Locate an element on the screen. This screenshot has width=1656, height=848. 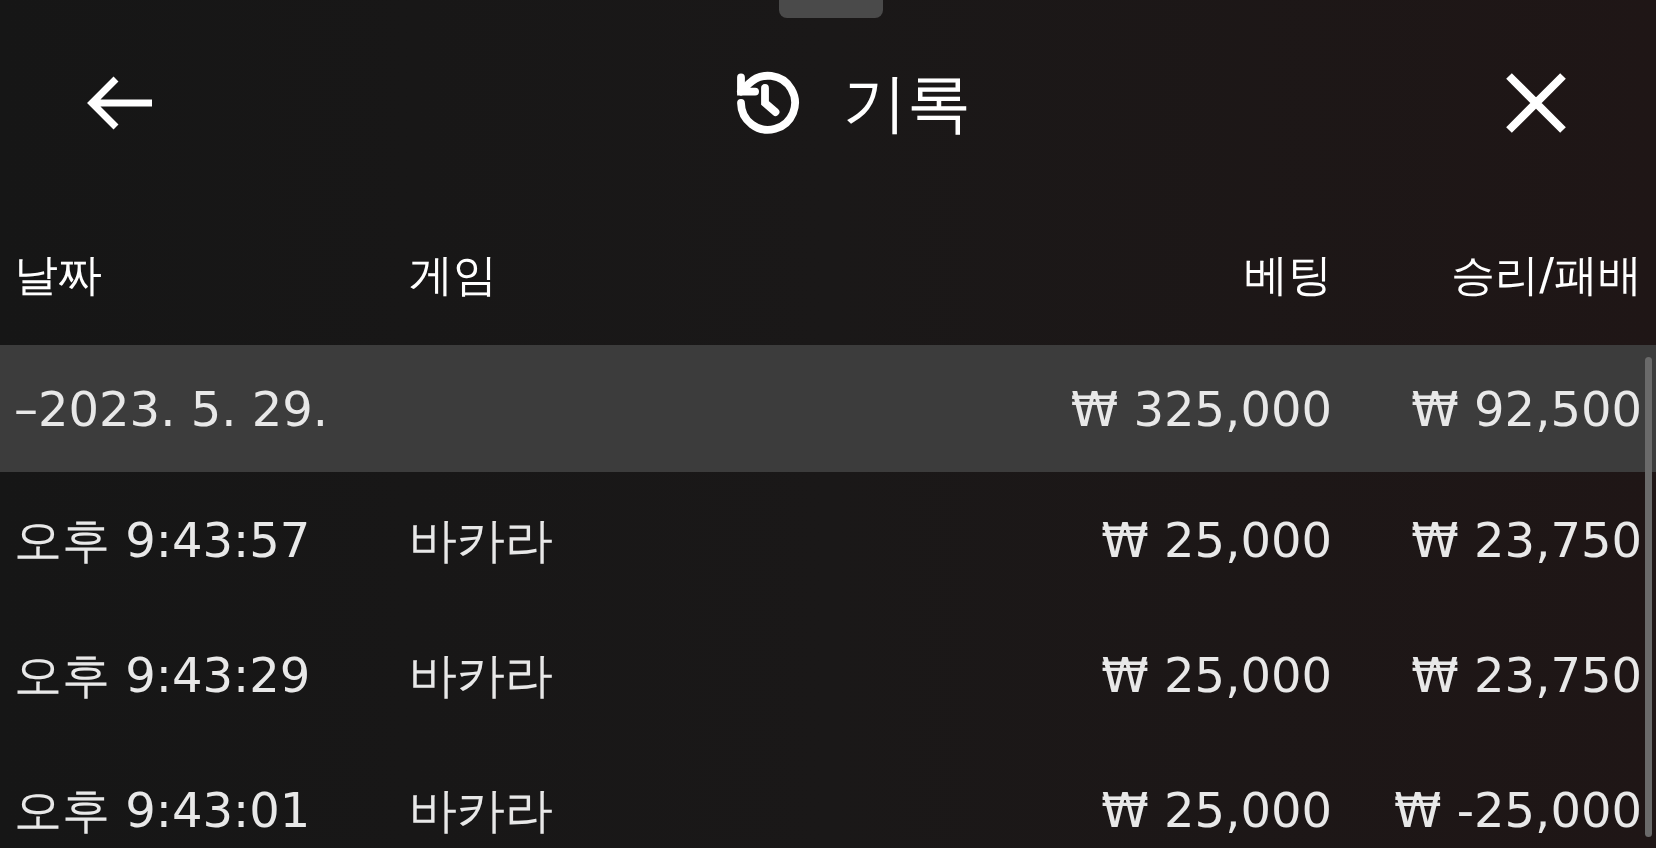
date-group-row: –2023. 5. 29. ₩ 325,000 ₩ 92,500 is located at coordinates (828, 408).